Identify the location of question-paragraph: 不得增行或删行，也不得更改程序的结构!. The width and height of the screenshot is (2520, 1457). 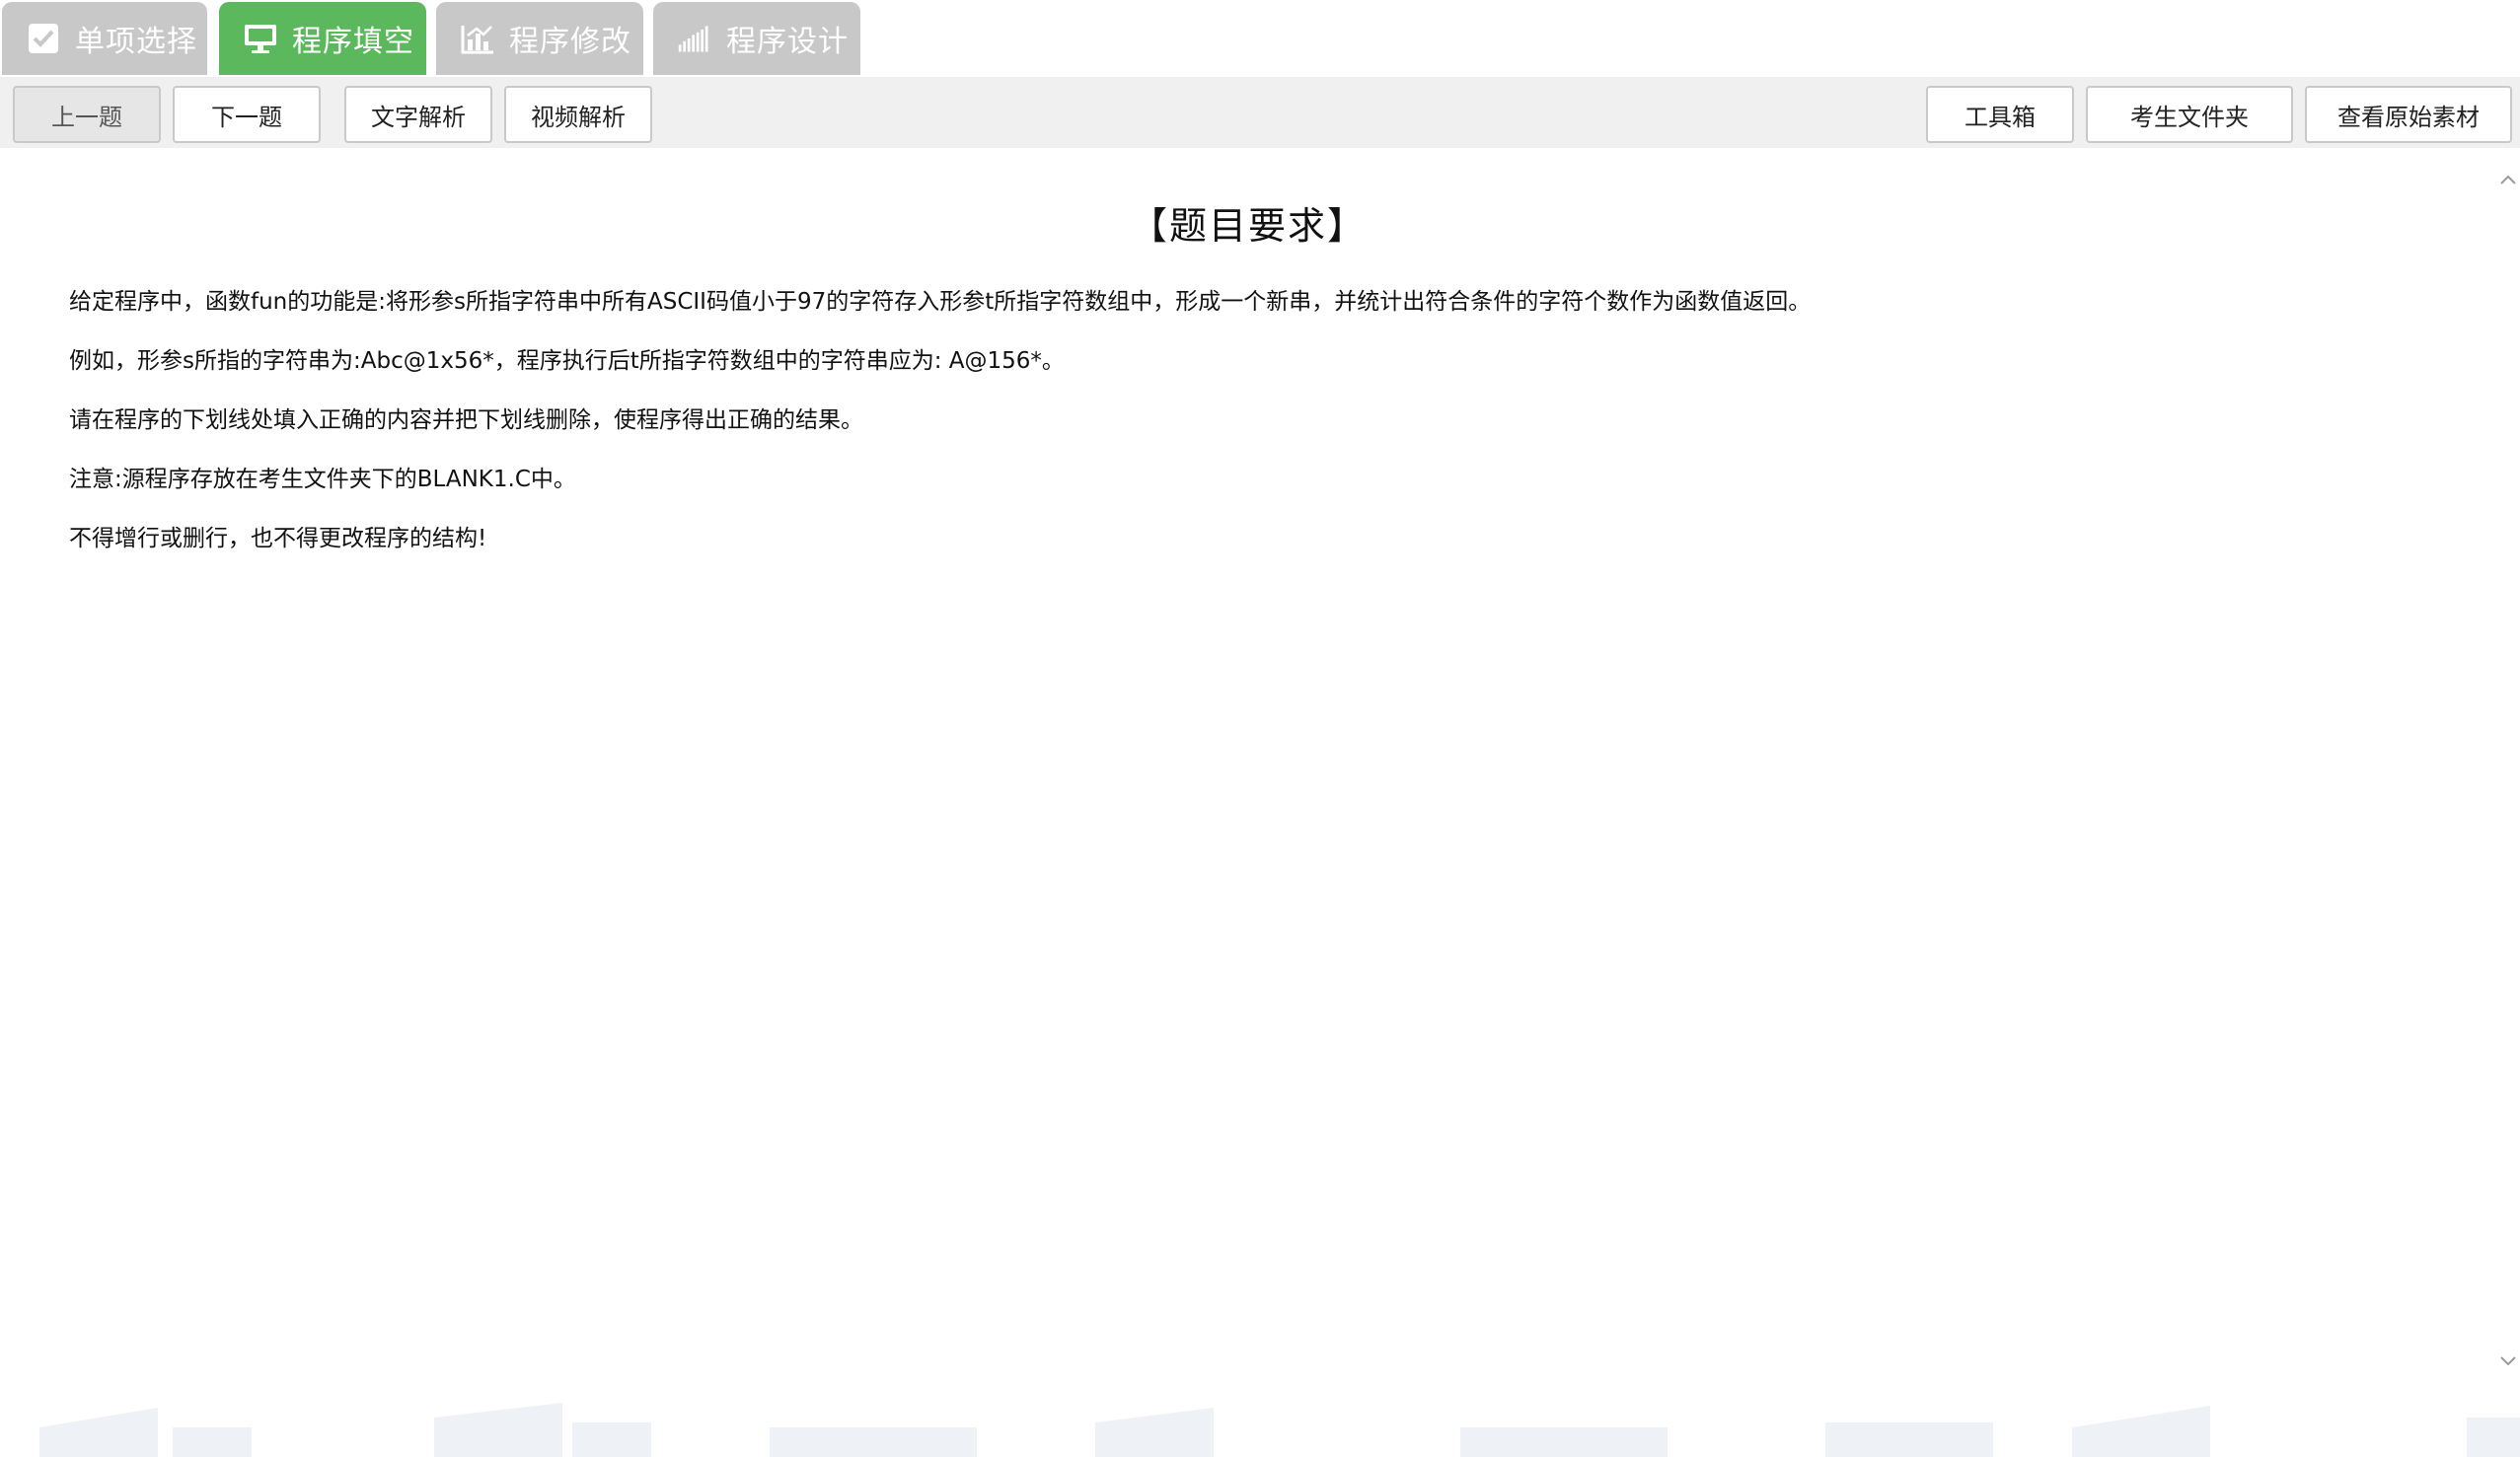
(278, 538).